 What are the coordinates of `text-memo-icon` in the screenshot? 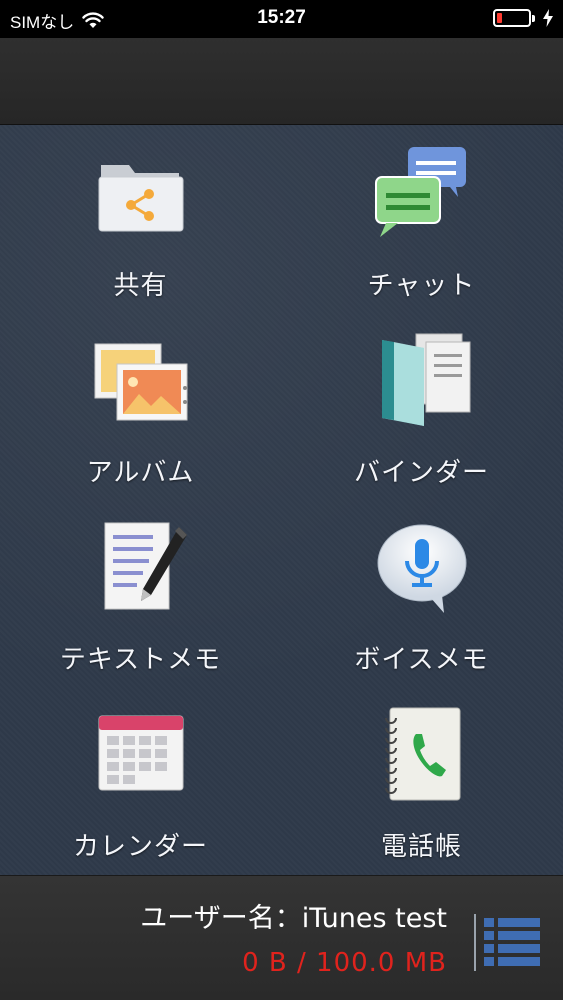 It's located at (141, 567).